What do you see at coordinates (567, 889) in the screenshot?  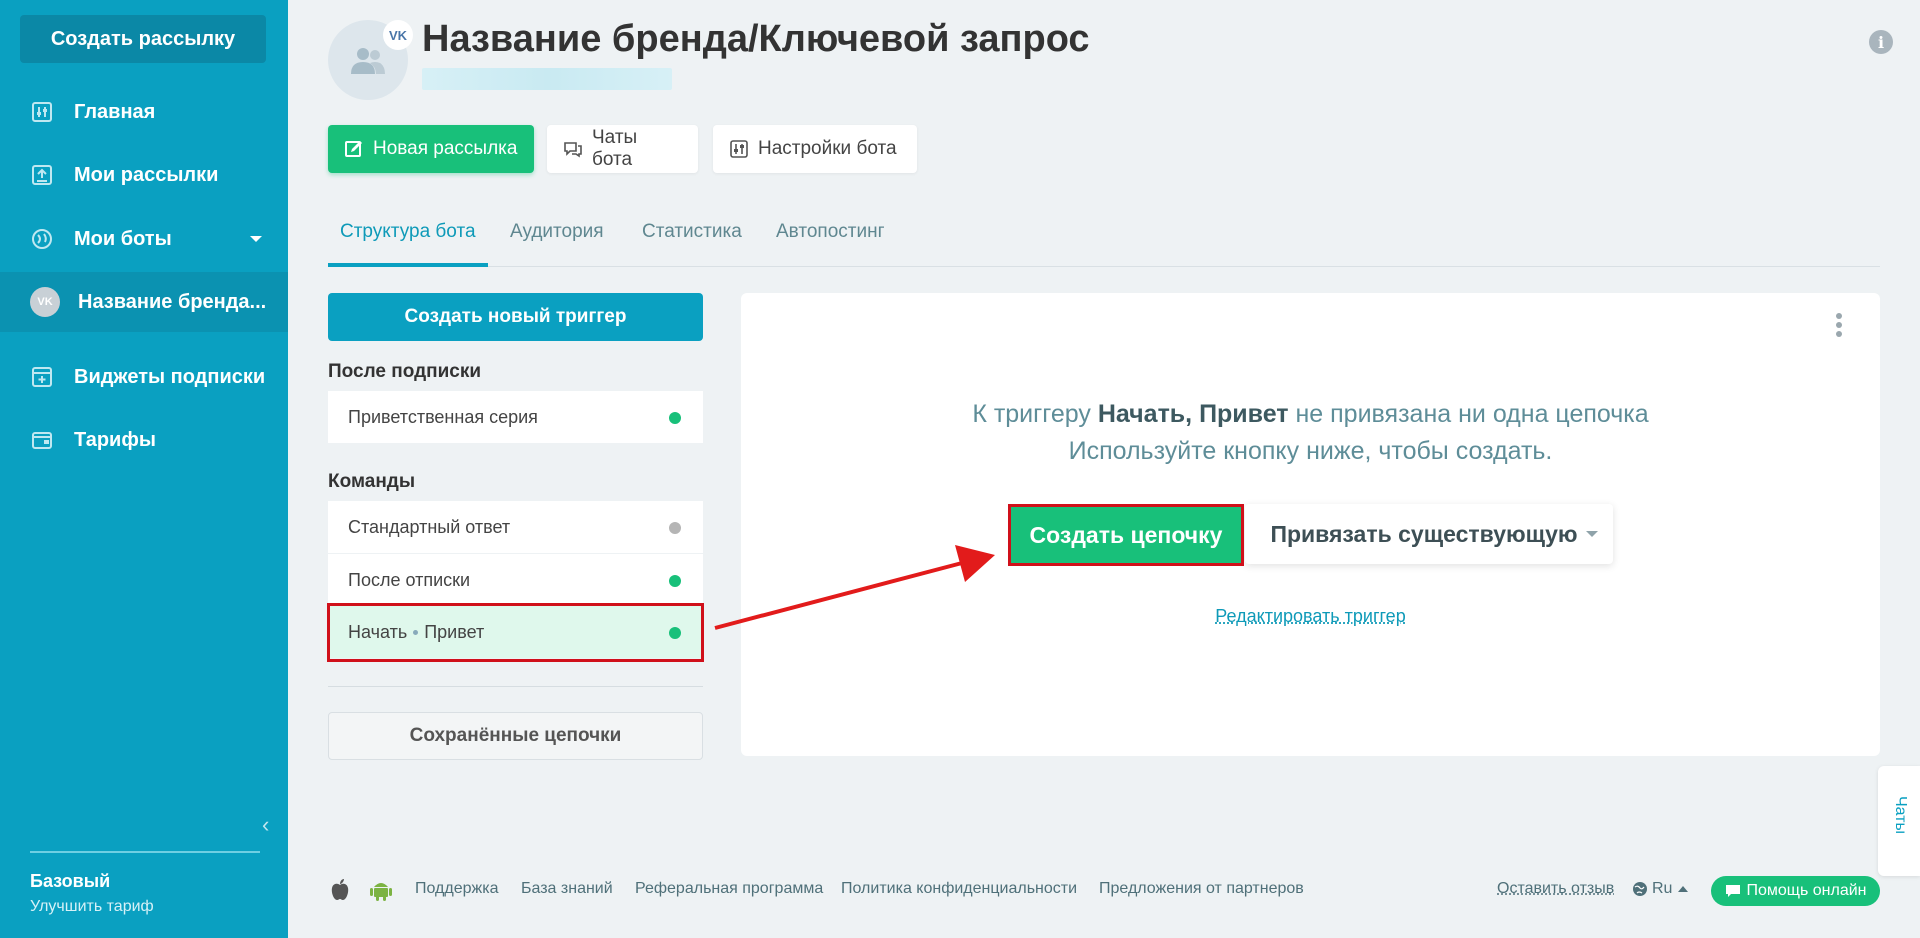 I see `footer-link-knowledge-base: База знаний` at bounding box center [567, 889].